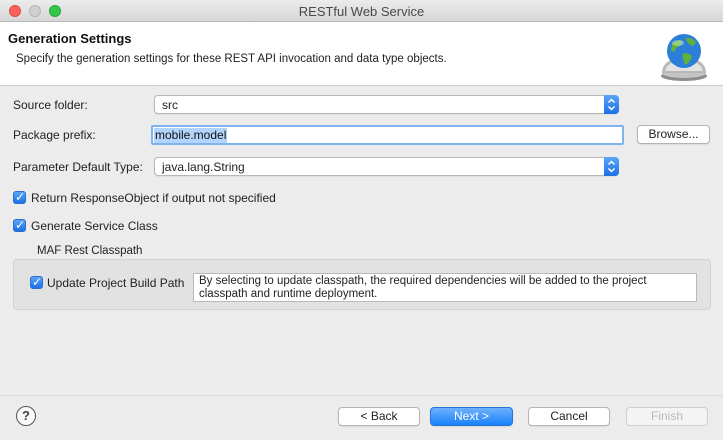  What do you see at coordinates (170, 105) in the screenshot?
I see `source-folder-value: src` at bounding box center [170, 105].